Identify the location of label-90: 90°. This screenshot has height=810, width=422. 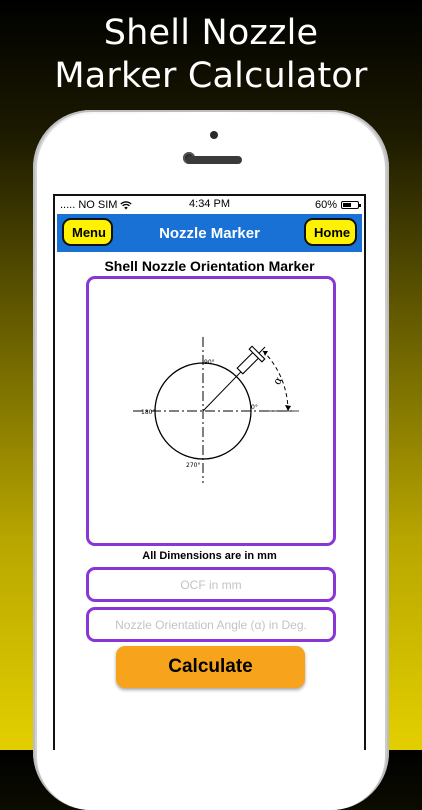
(209, 362).